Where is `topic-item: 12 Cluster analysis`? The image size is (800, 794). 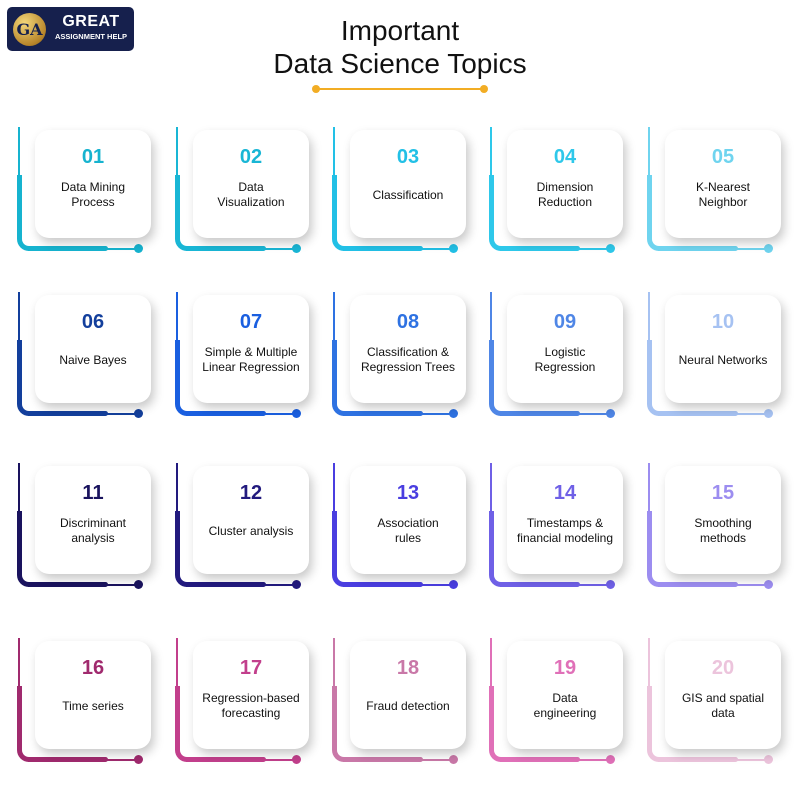
topic-item: 12 Cluster analysis is located at coordinates (250, 533).